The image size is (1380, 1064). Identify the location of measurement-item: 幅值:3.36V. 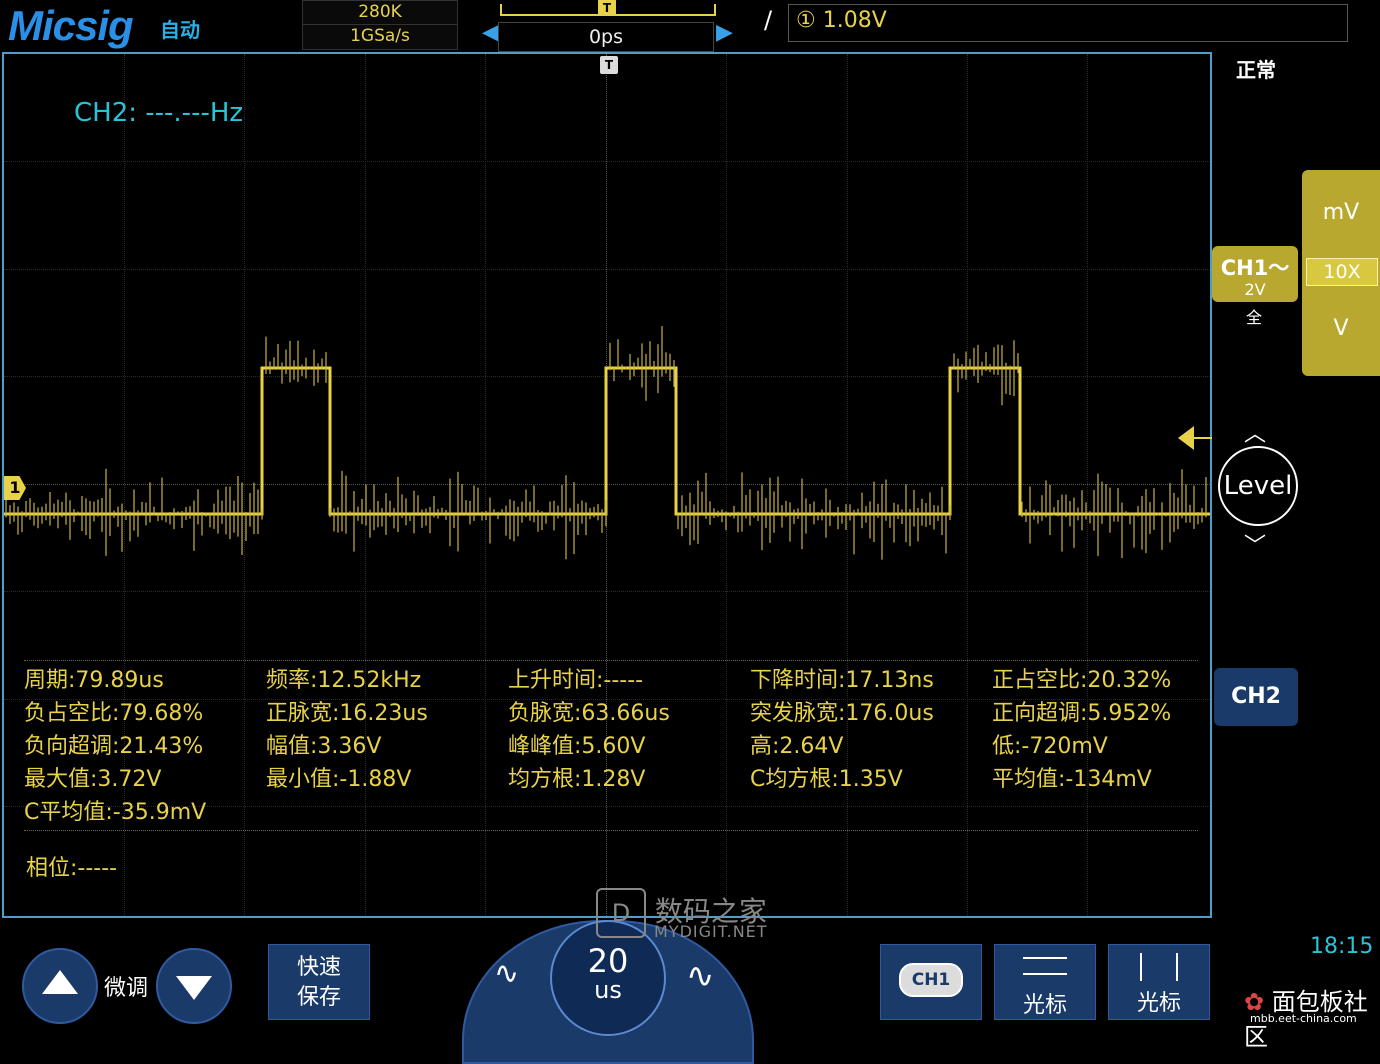
(324, 746).